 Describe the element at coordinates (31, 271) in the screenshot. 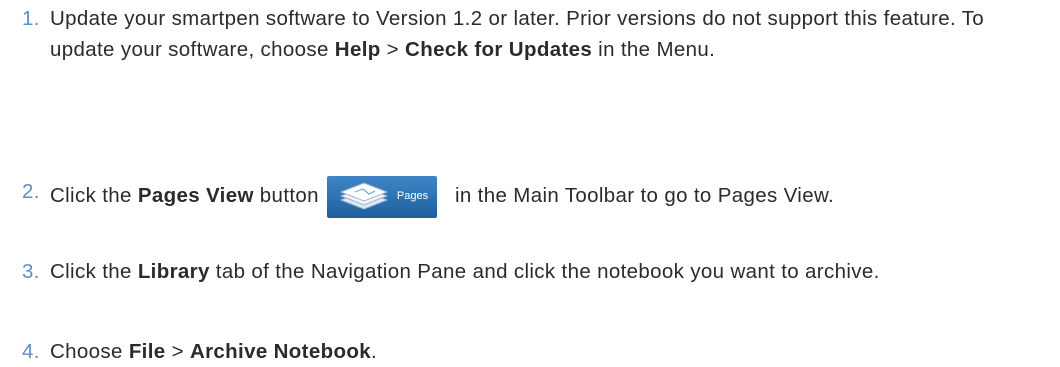

I see `step-number: 3.` at that location.